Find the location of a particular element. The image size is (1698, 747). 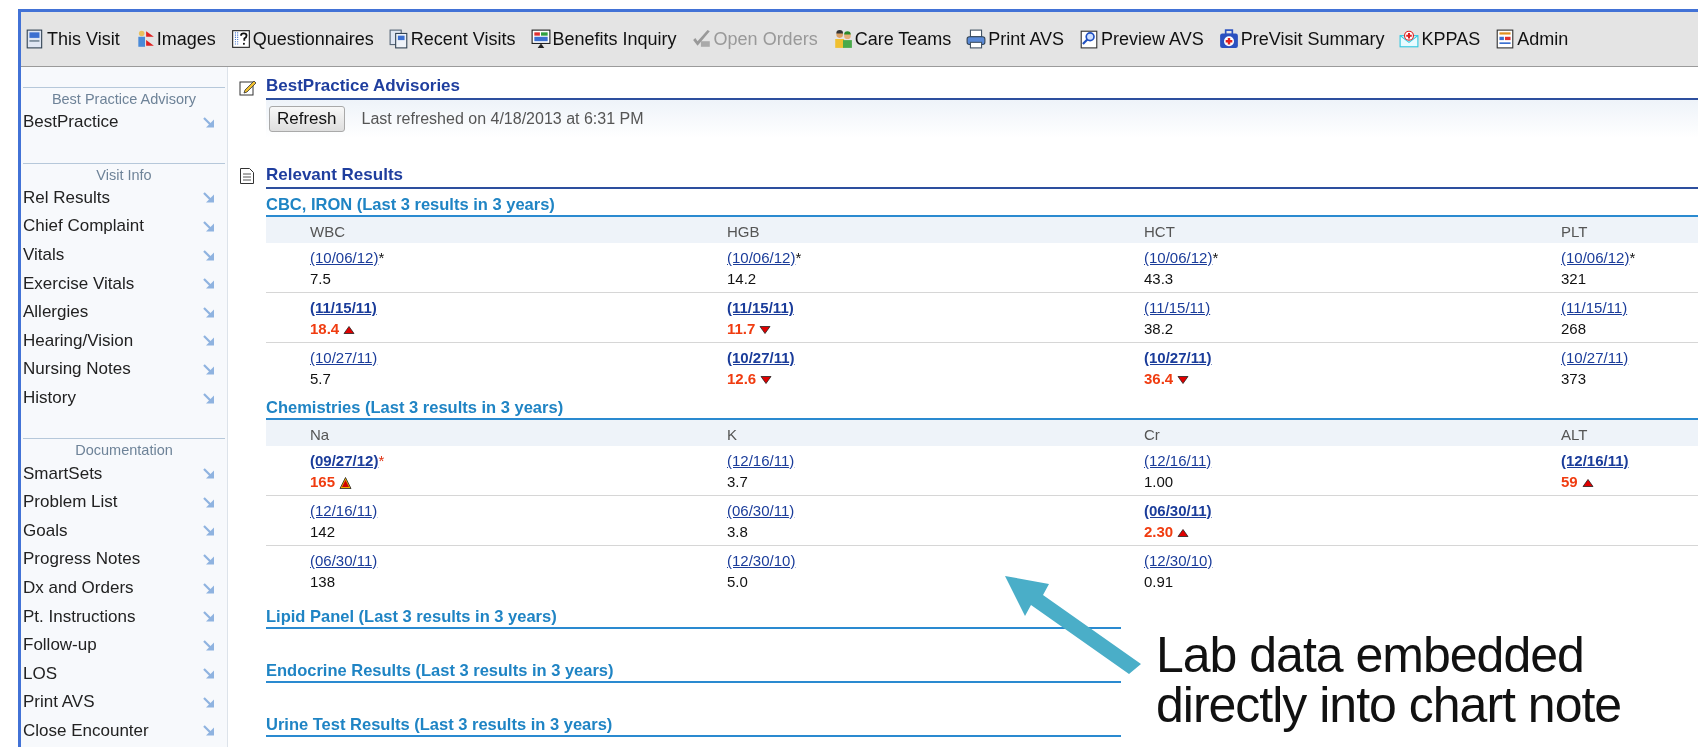

result-value: 43.3 is located at coordinates (1159, 279).